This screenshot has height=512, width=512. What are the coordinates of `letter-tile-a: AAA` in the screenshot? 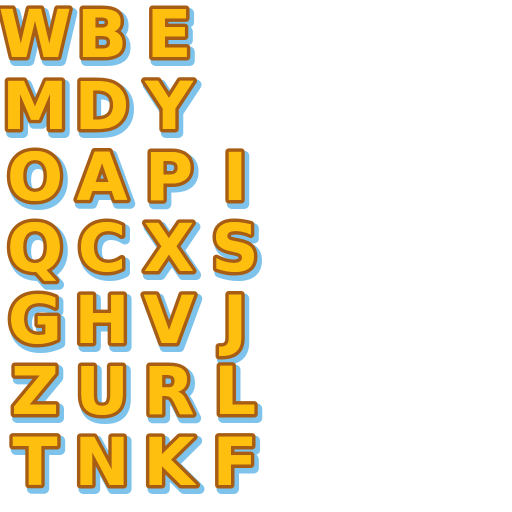 It's located at (102, 181).